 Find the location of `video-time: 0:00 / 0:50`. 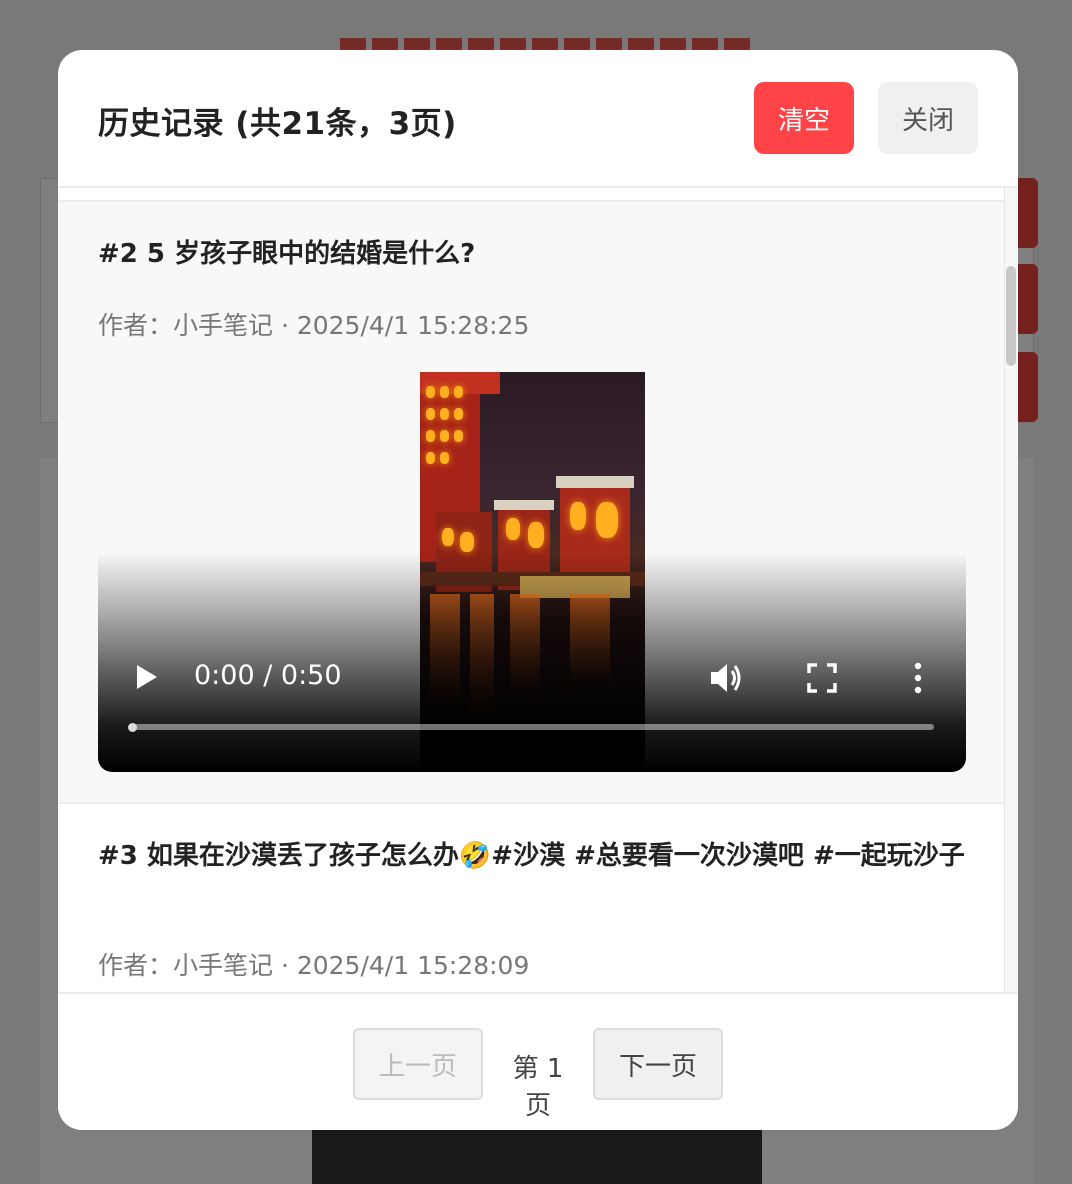

video-time: 0:00 / 0:50 is located at coordinates (268, 675).